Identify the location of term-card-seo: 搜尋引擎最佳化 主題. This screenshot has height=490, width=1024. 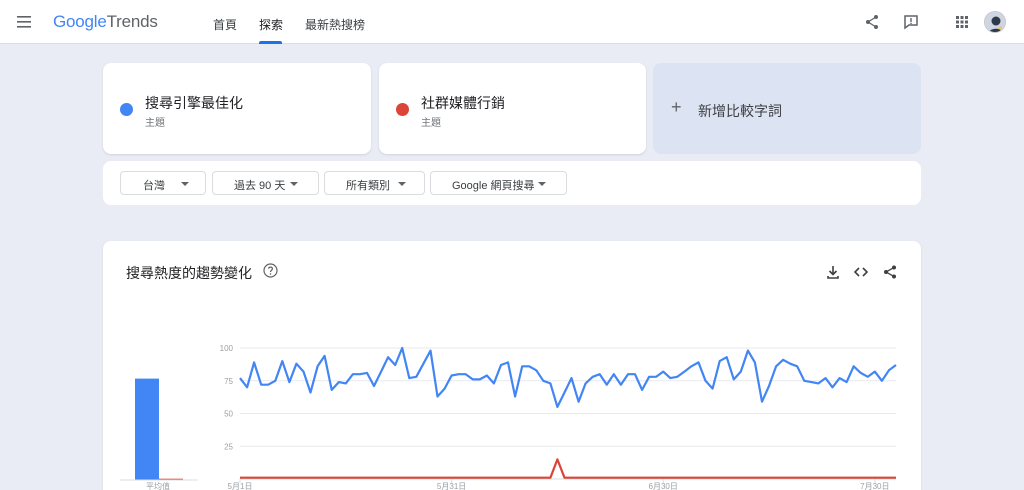
(237, 108).